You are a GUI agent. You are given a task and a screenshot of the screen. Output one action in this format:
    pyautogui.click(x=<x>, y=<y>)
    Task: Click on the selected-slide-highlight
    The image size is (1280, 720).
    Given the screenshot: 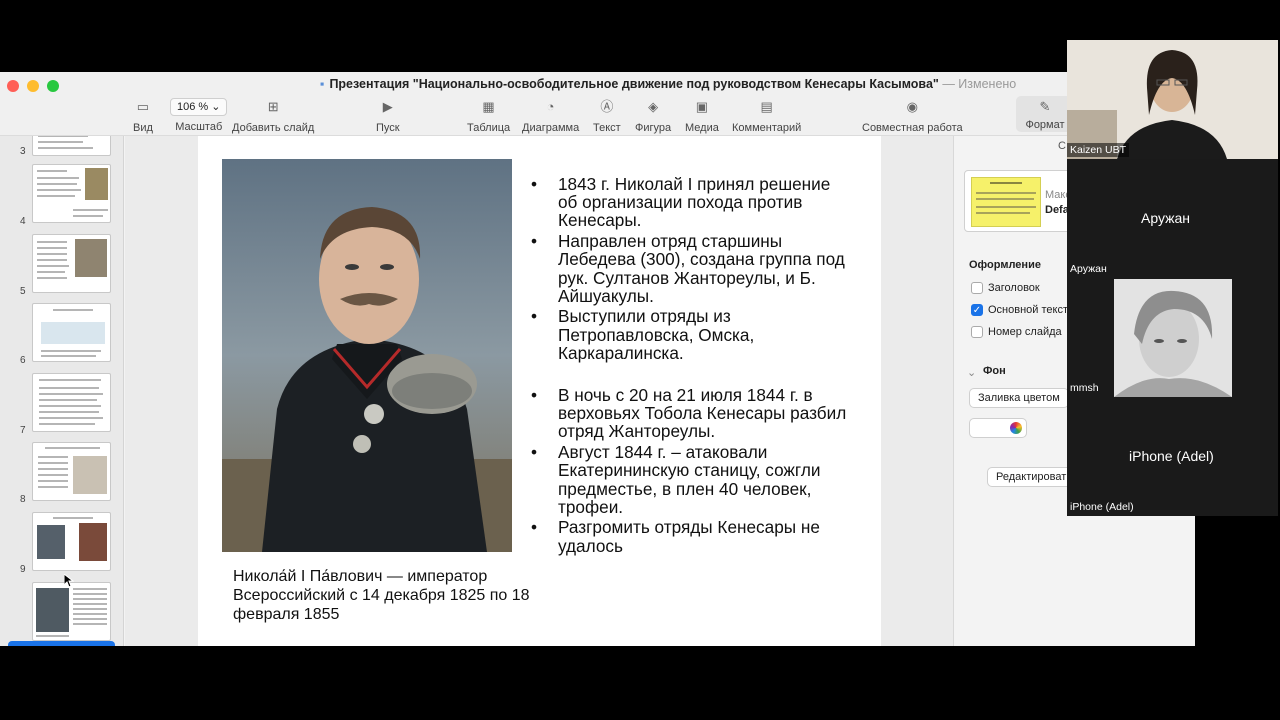 What is the action you would take?
    pyautogui.click(x=61, y=643)
    